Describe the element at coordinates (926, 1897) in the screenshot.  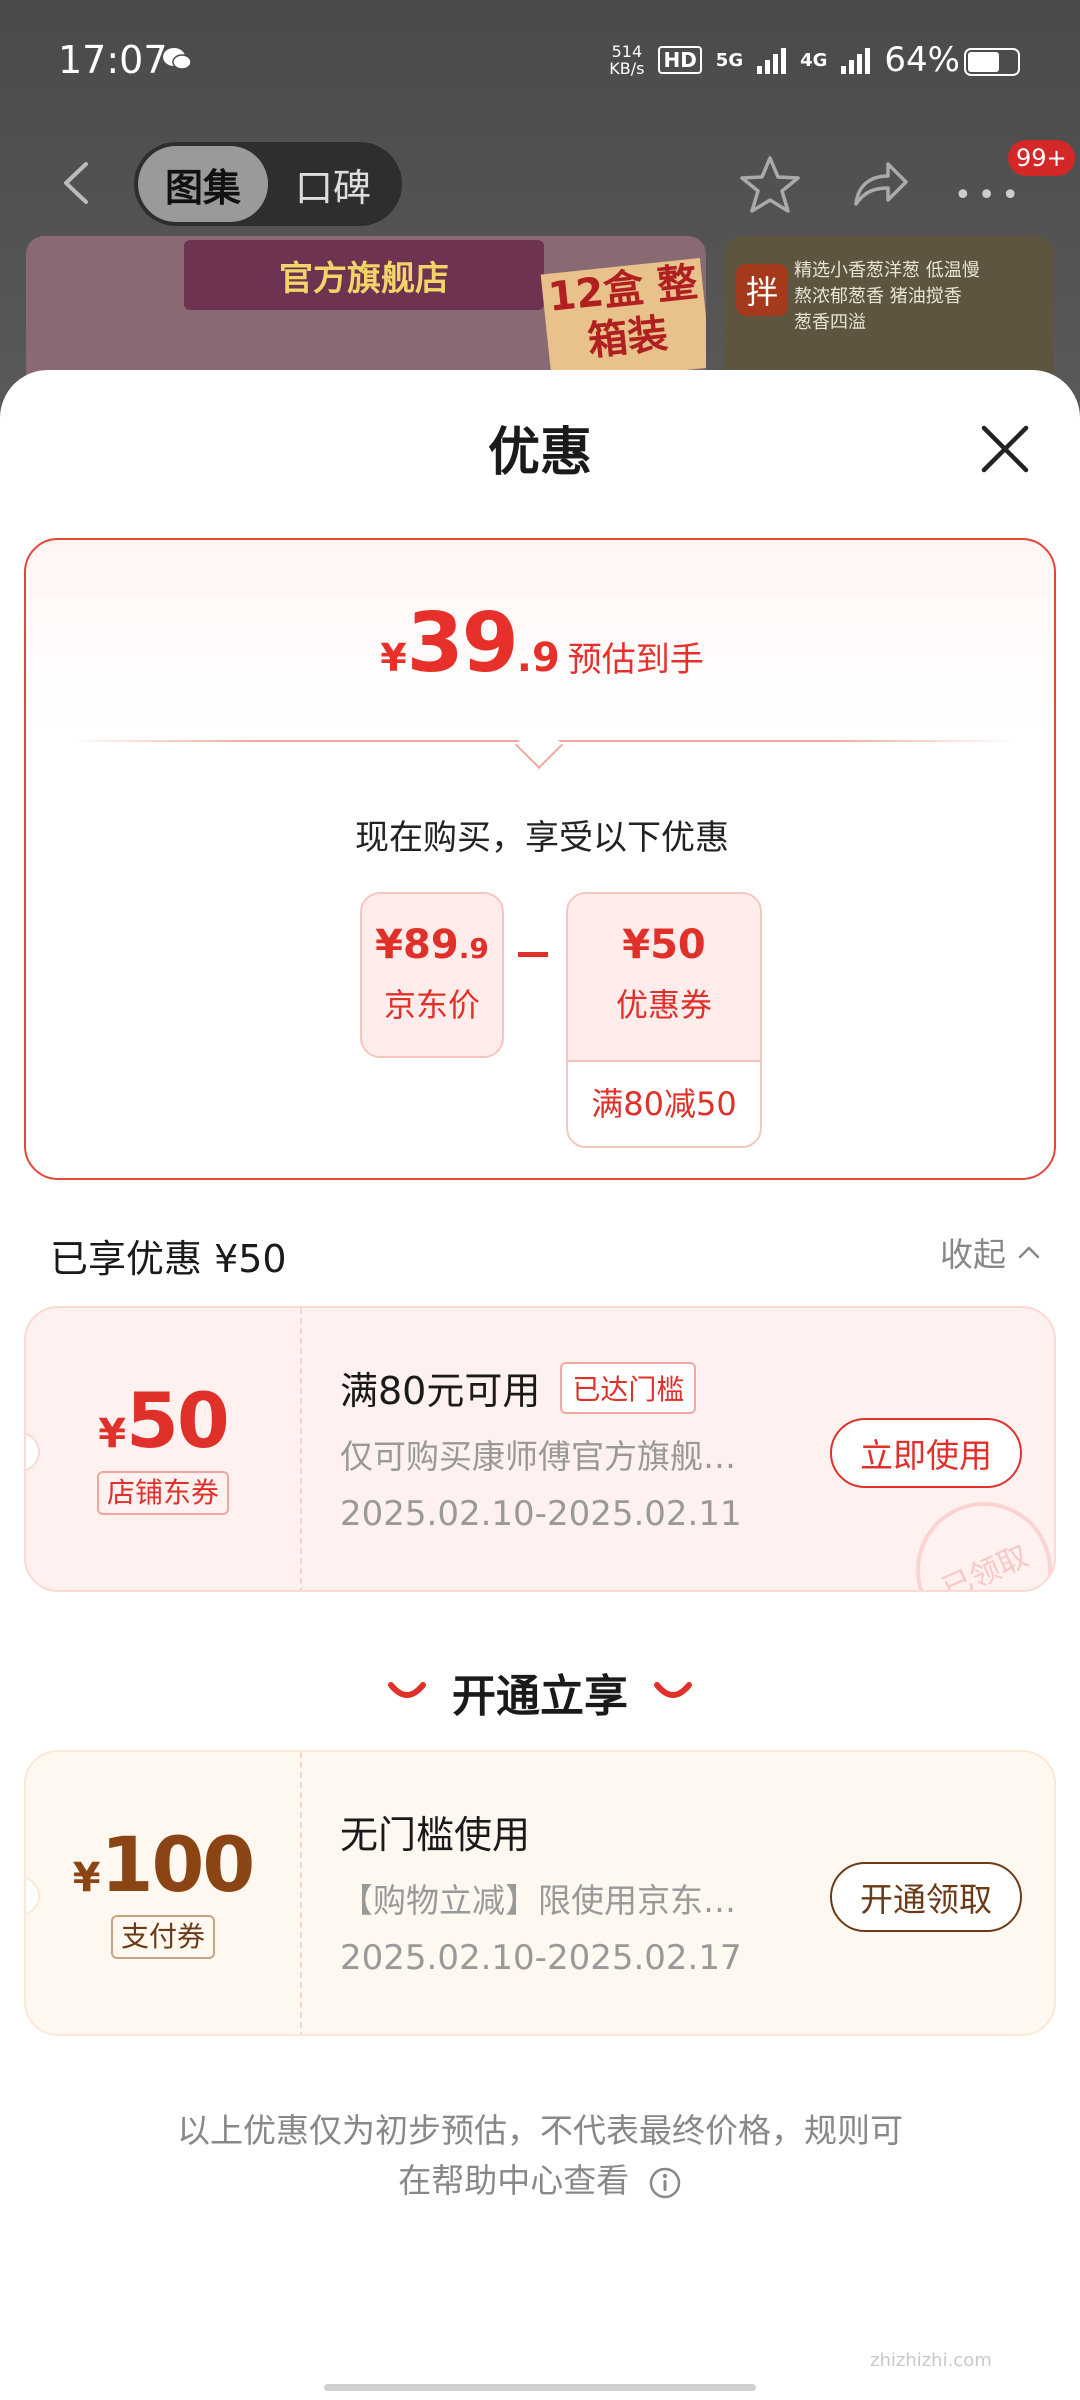
I see `activate-claim-button: 开通领取` at that location.